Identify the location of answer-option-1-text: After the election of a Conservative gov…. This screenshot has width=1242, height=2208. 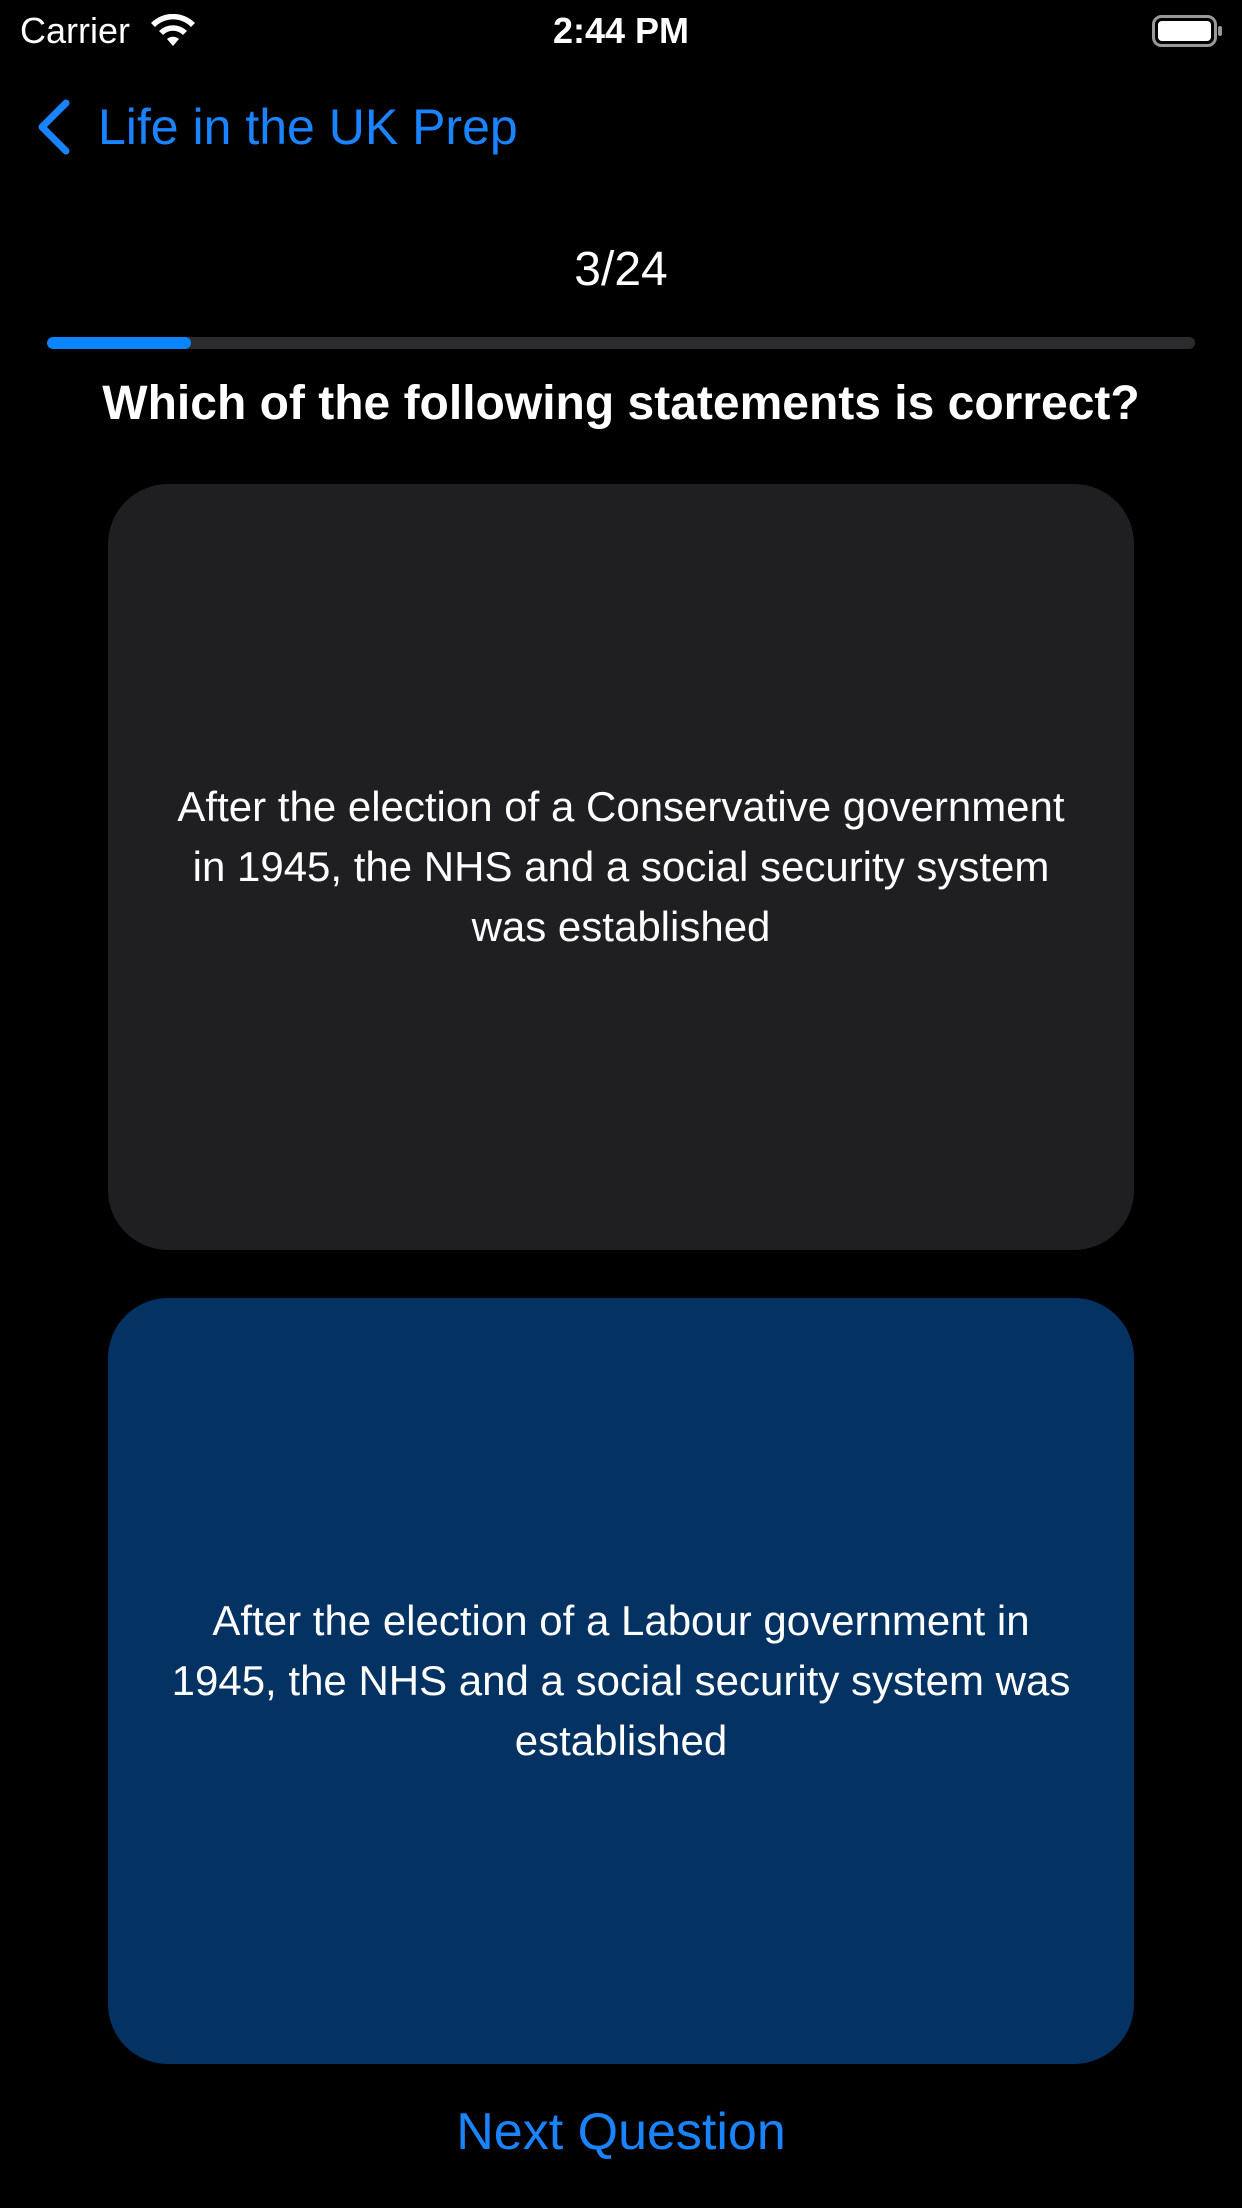
(621, 866).